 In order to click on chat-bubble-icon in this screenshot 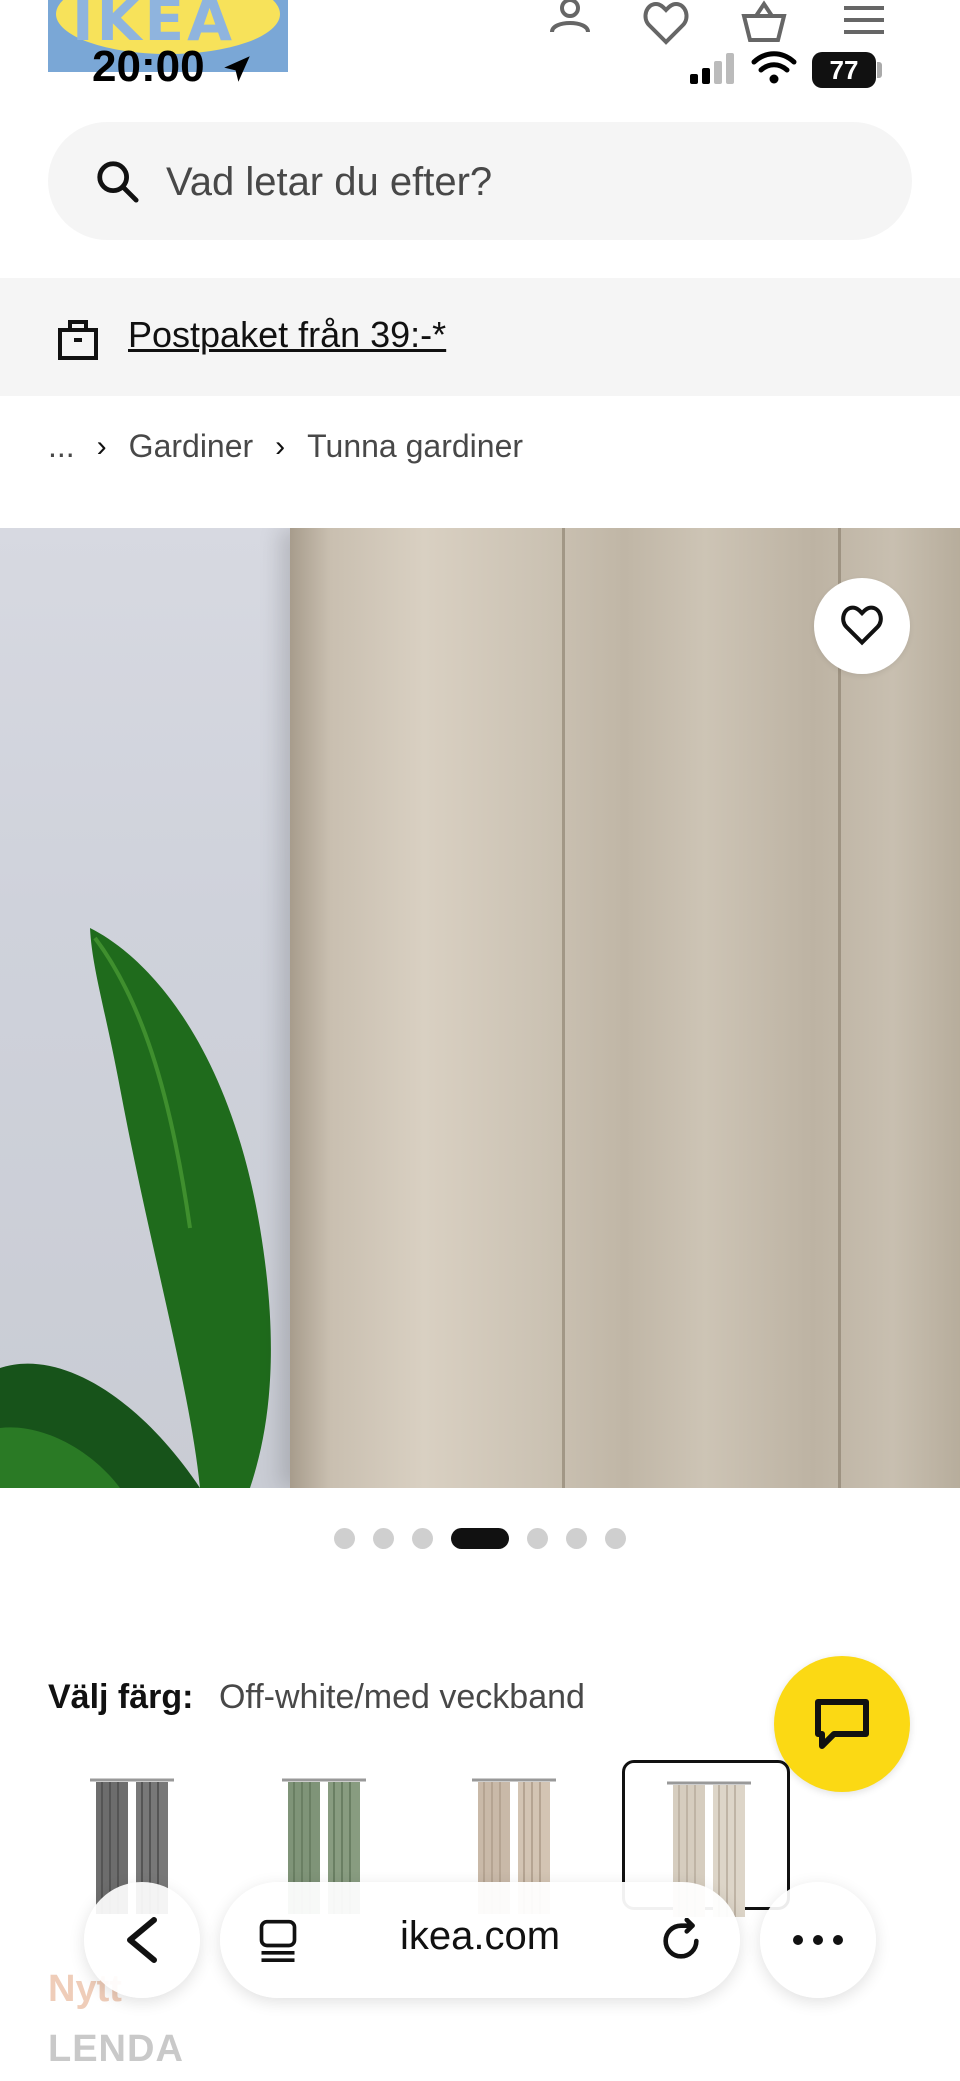, I will do `click(842, 1724)`.